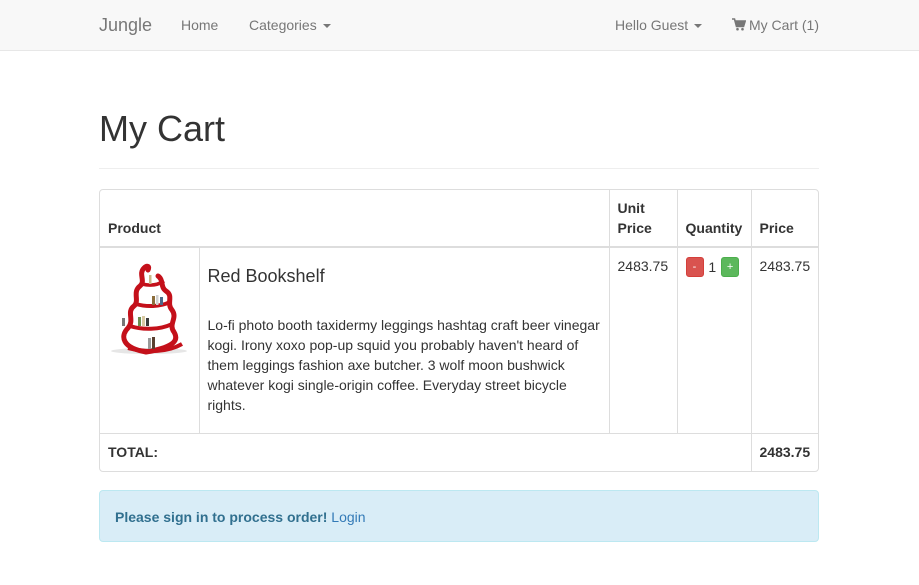  What do you see at coordinates (784, 340) in the screenshot?
I see `price-cell: 2483.75` at bounding box center [784, 340].